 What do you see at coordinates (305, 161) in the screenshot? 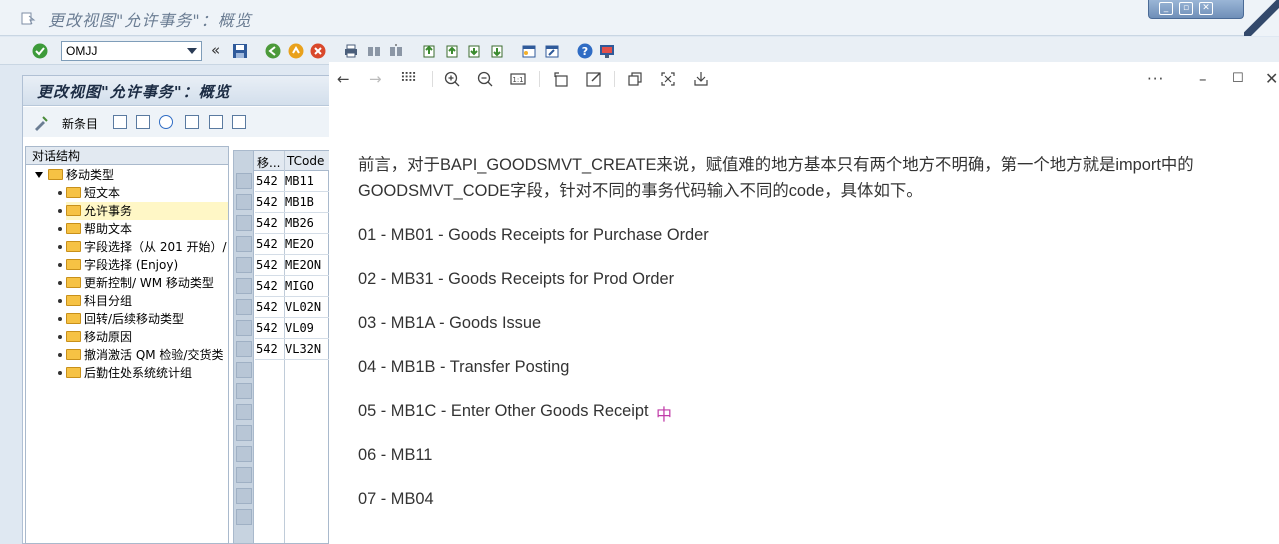
I see `column-header-tcode: TCode` at bounding box center [305, 161].